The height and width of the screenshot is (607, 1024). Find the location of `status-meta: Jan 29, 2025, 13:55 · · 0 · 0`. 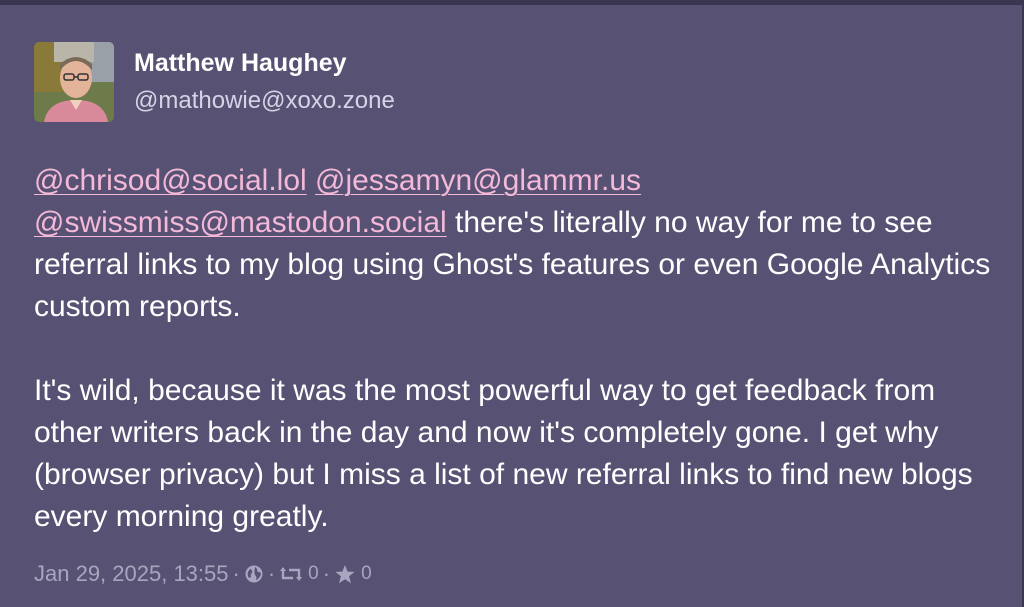

status-meta: Jan 29, 2025, 13:55 · · 0 · 0 is located at coordinates (203, 574).